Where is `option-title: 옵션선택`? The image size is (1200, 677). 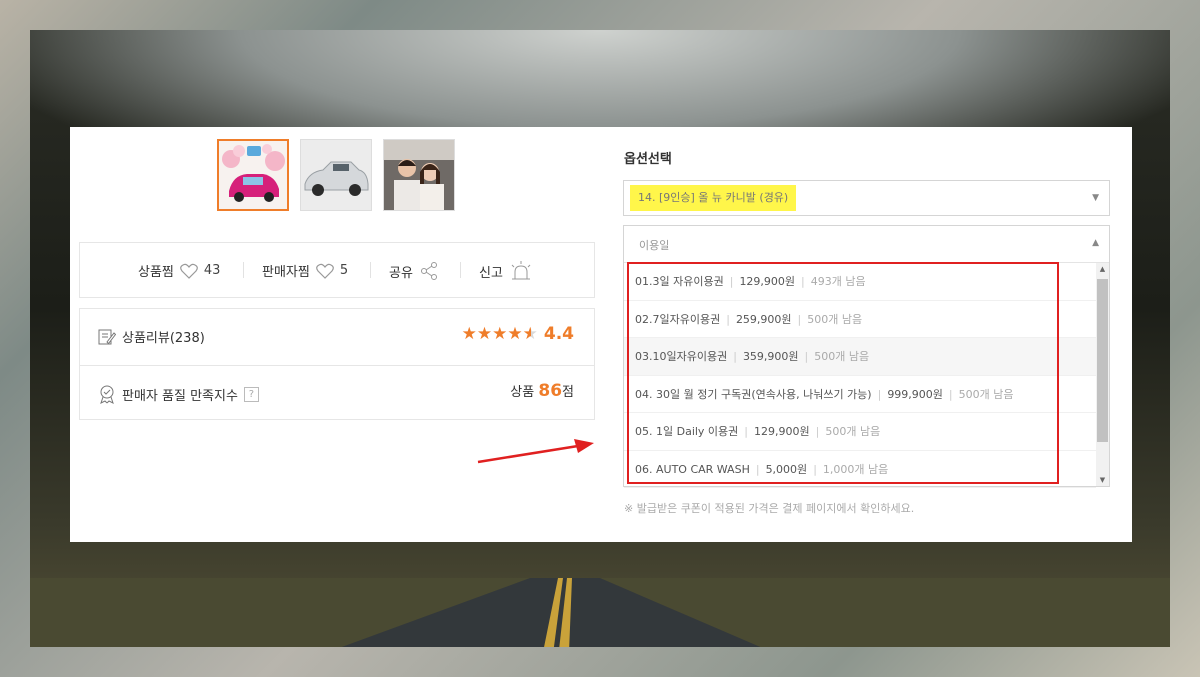 option-title: 옵션선택 is located at coordinates (648, 159).